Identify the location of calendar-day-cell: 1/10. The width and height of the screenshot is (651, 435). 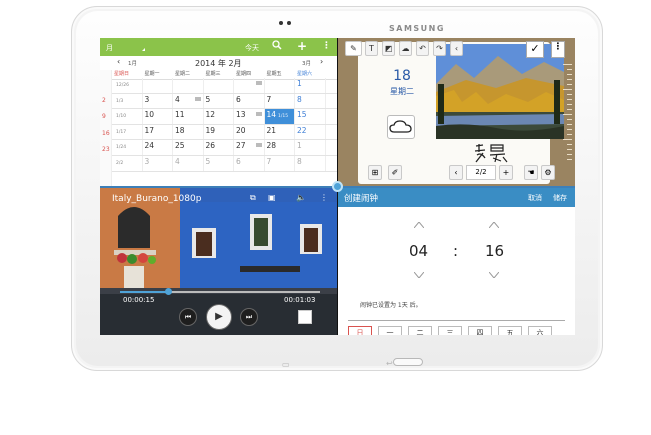
(127, 116).